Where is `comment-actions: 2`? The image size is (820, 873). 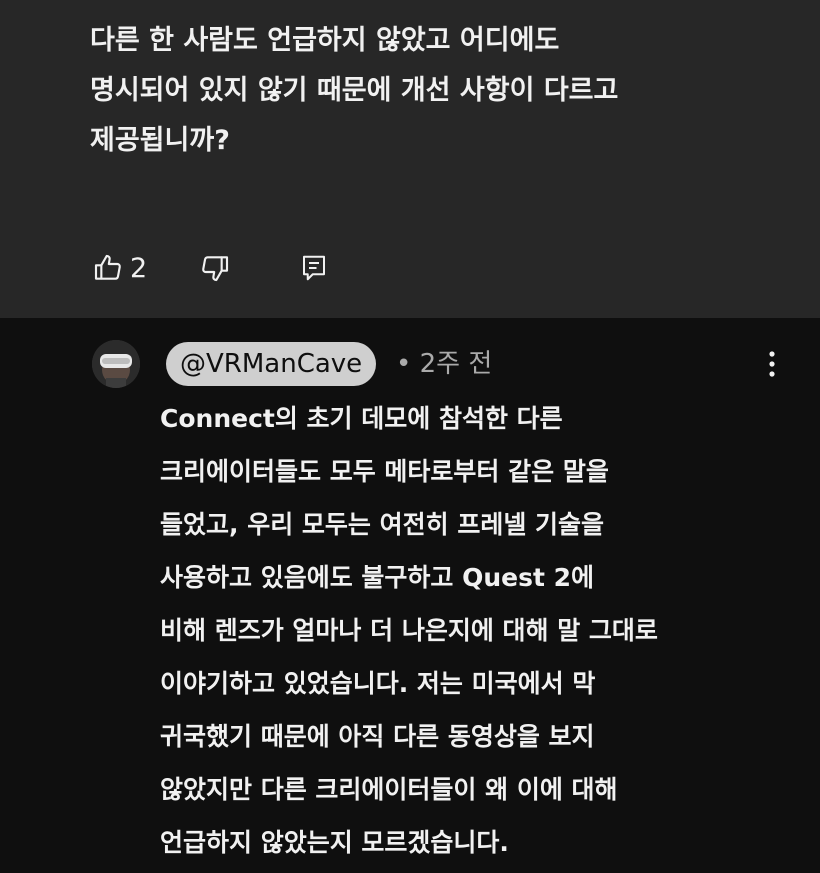
comment-actions: 2 is located at coordinates (210, 268).